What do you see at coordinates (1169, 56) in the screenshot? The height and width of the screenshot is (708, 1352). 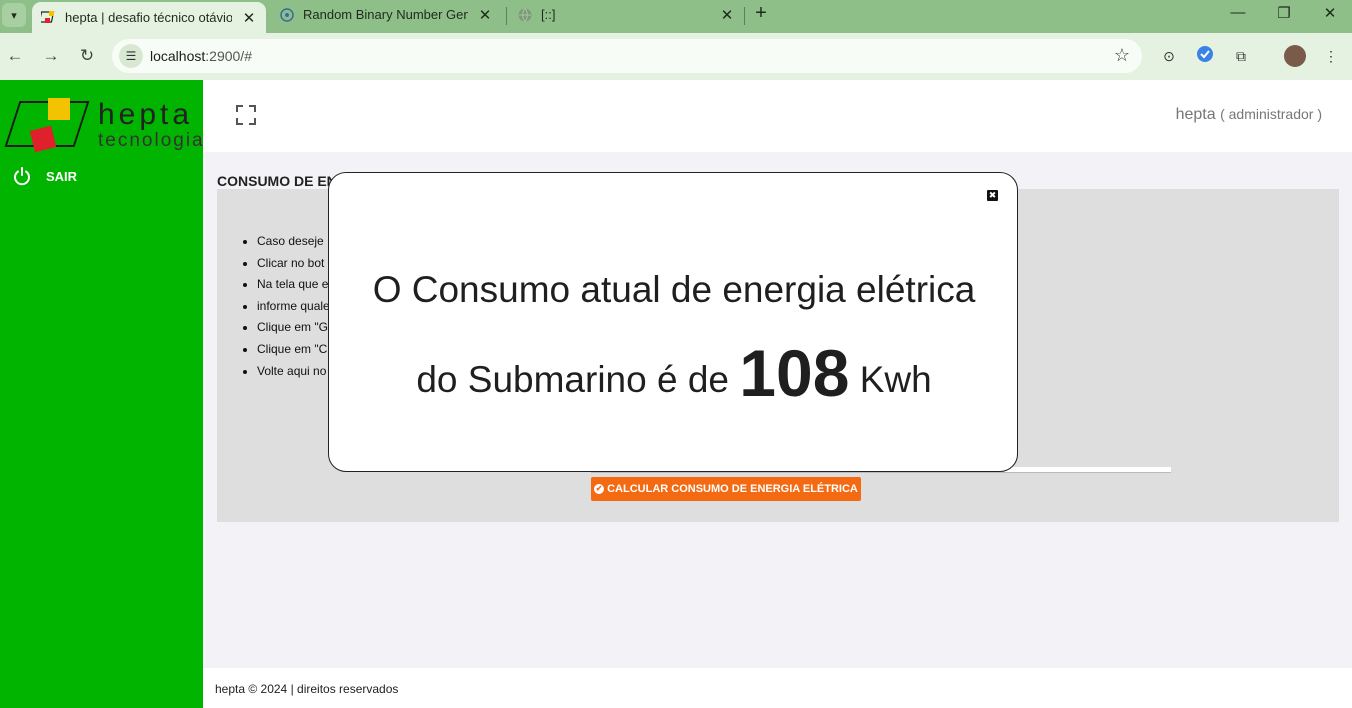 I see `extension-icon: ⊙` at bounding box center [1169, 56].